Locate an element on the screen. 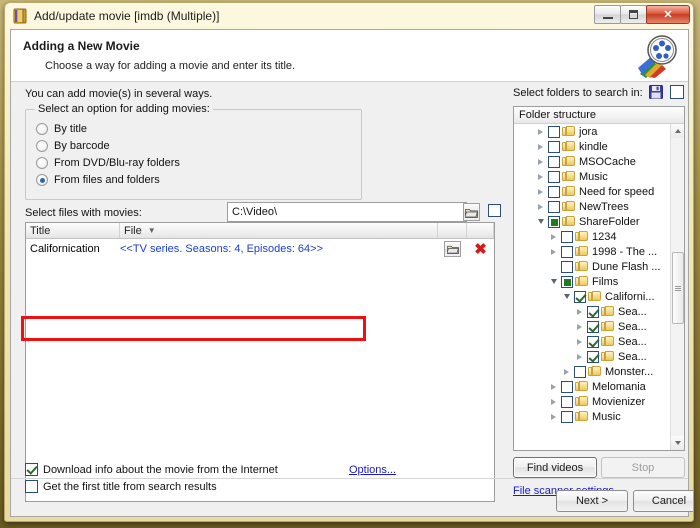 The image size is (700, 528). find-videos-button: Find videos is located at coordinates (555, 467).